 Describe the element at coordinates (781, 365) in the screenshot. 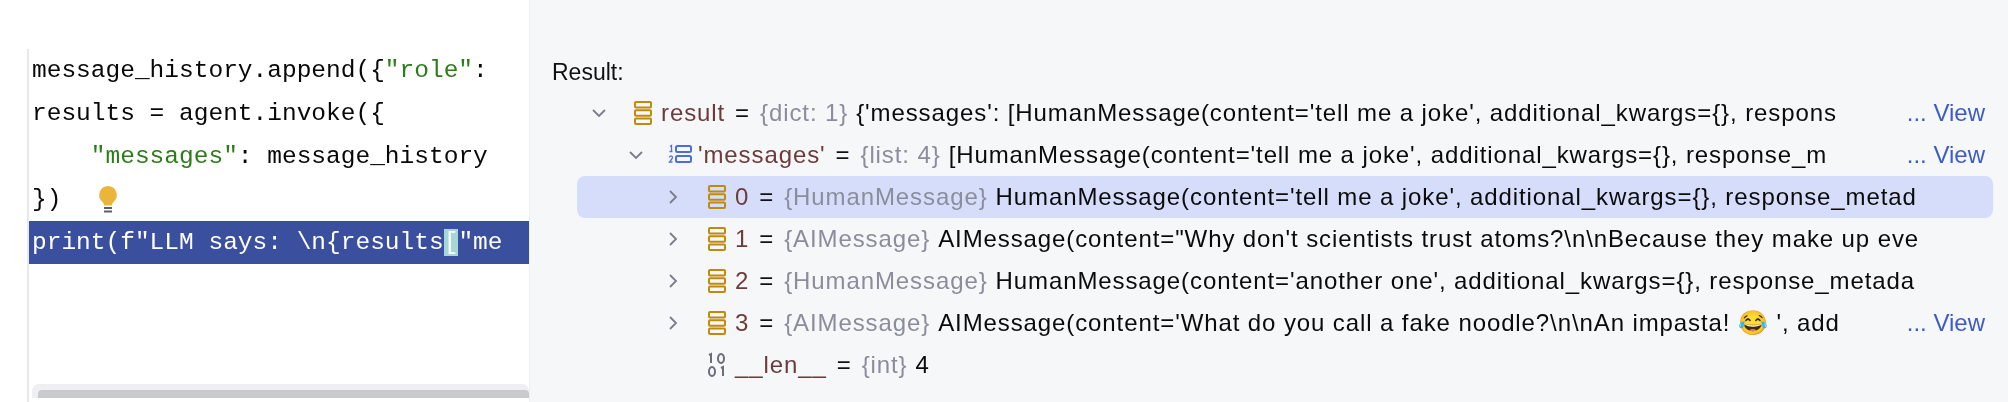

I see `variable-name: __len__` at that location.